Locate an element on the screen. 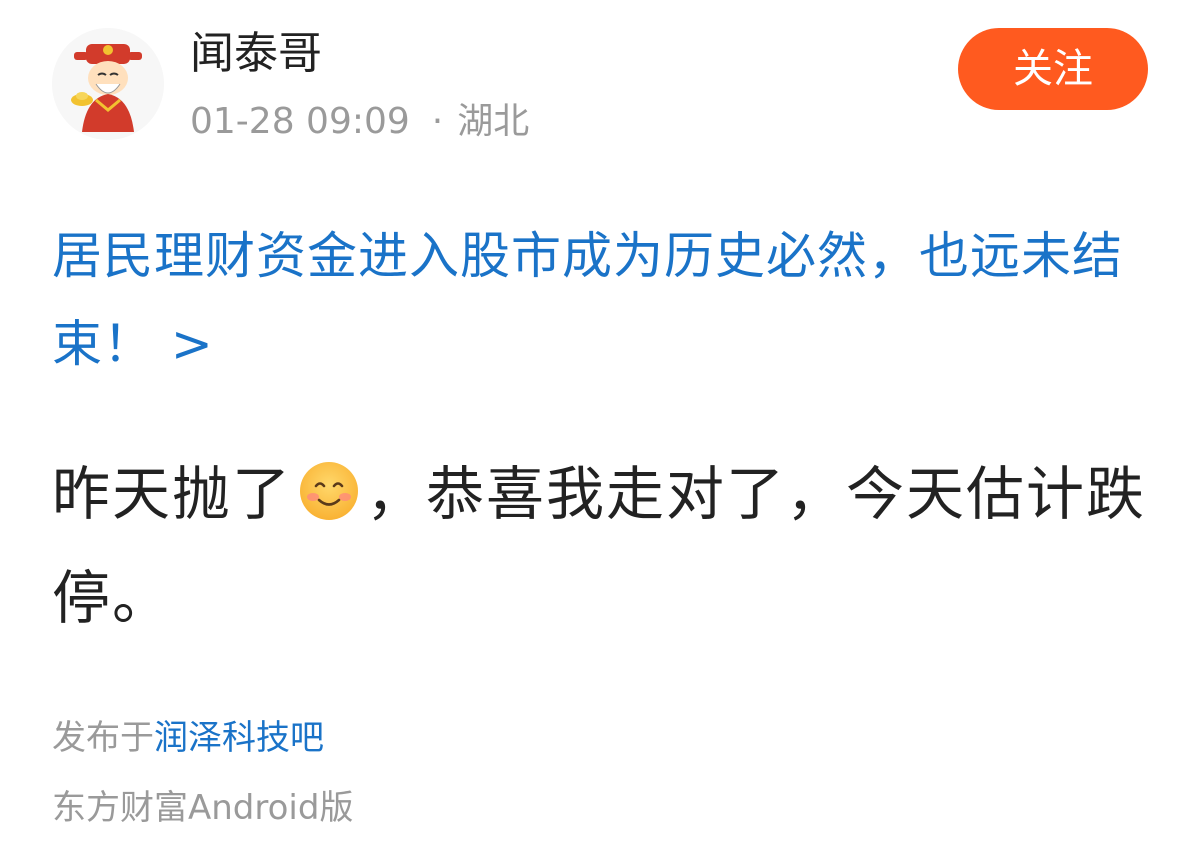 The image size is (1200, 862). post-meta: 01-28 09:09 · 湖北 is located at coordinates (359, 122).